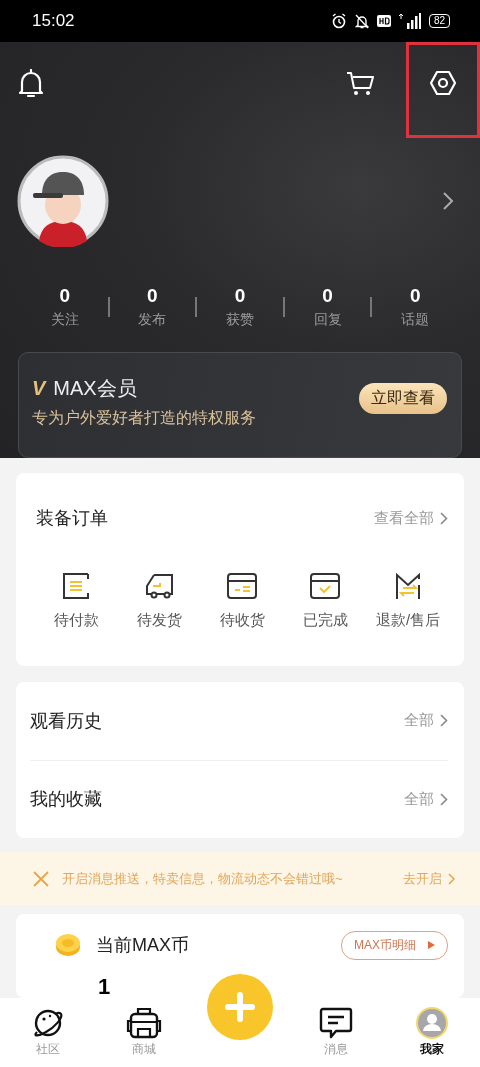 Image resolution: width=480 pixels, height=1067 pixels. Describe the element at coordinates (360, 83) in the screenshot. I see `cart-icon` at that location.